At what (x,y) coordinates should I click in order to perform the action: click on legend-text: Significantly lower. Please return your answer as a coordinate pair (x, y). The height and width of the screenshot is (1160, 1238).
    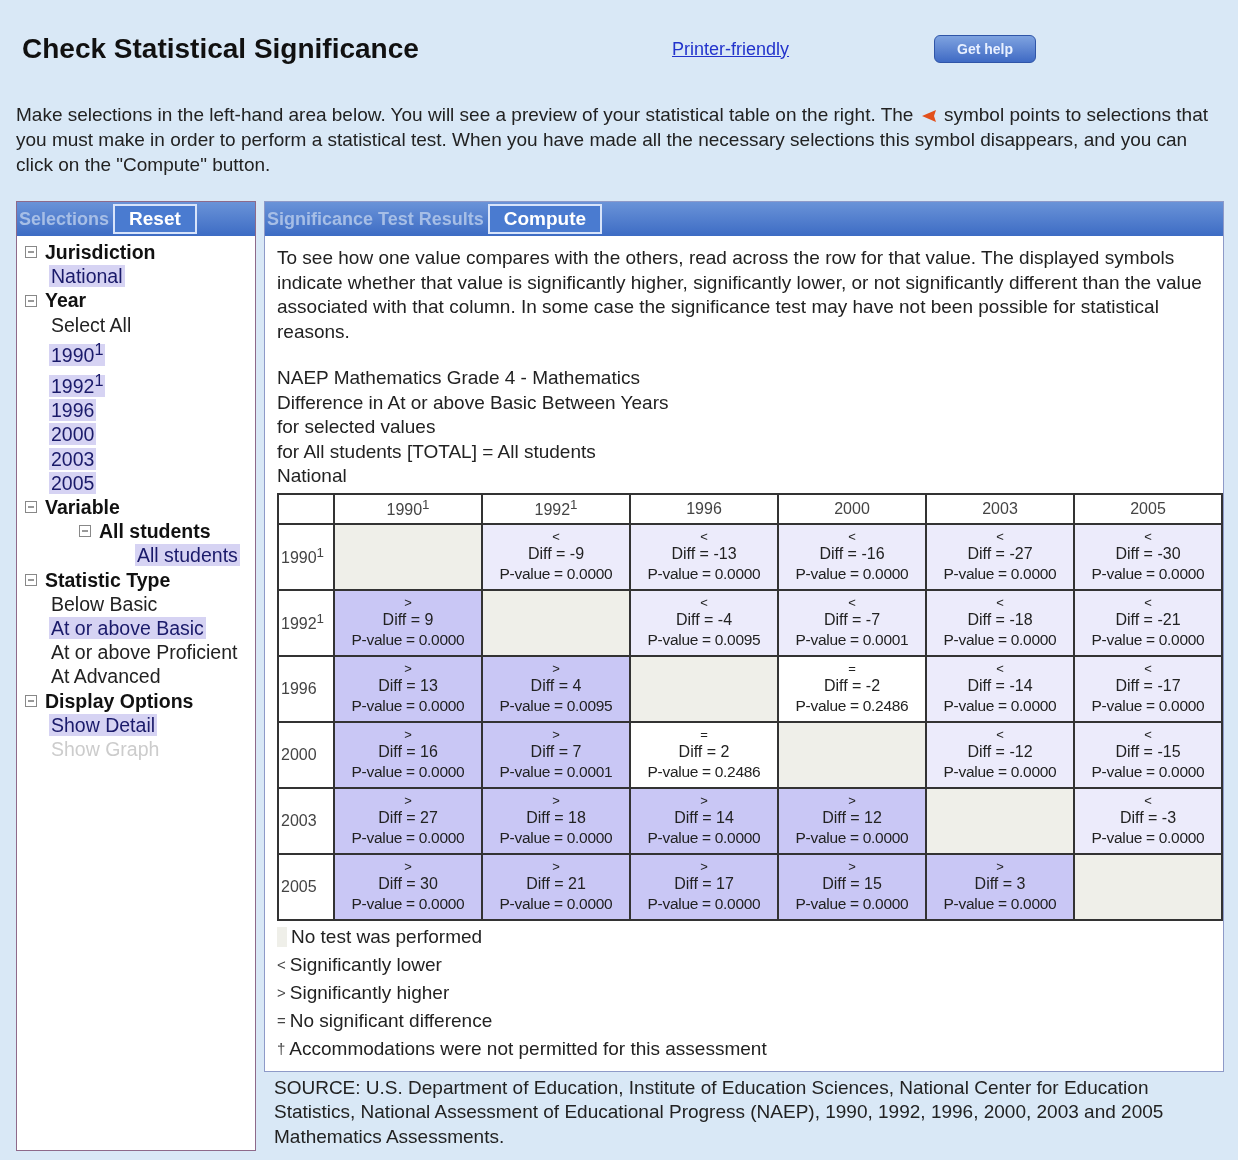
    Looking at the image, I should click on (365, 964).